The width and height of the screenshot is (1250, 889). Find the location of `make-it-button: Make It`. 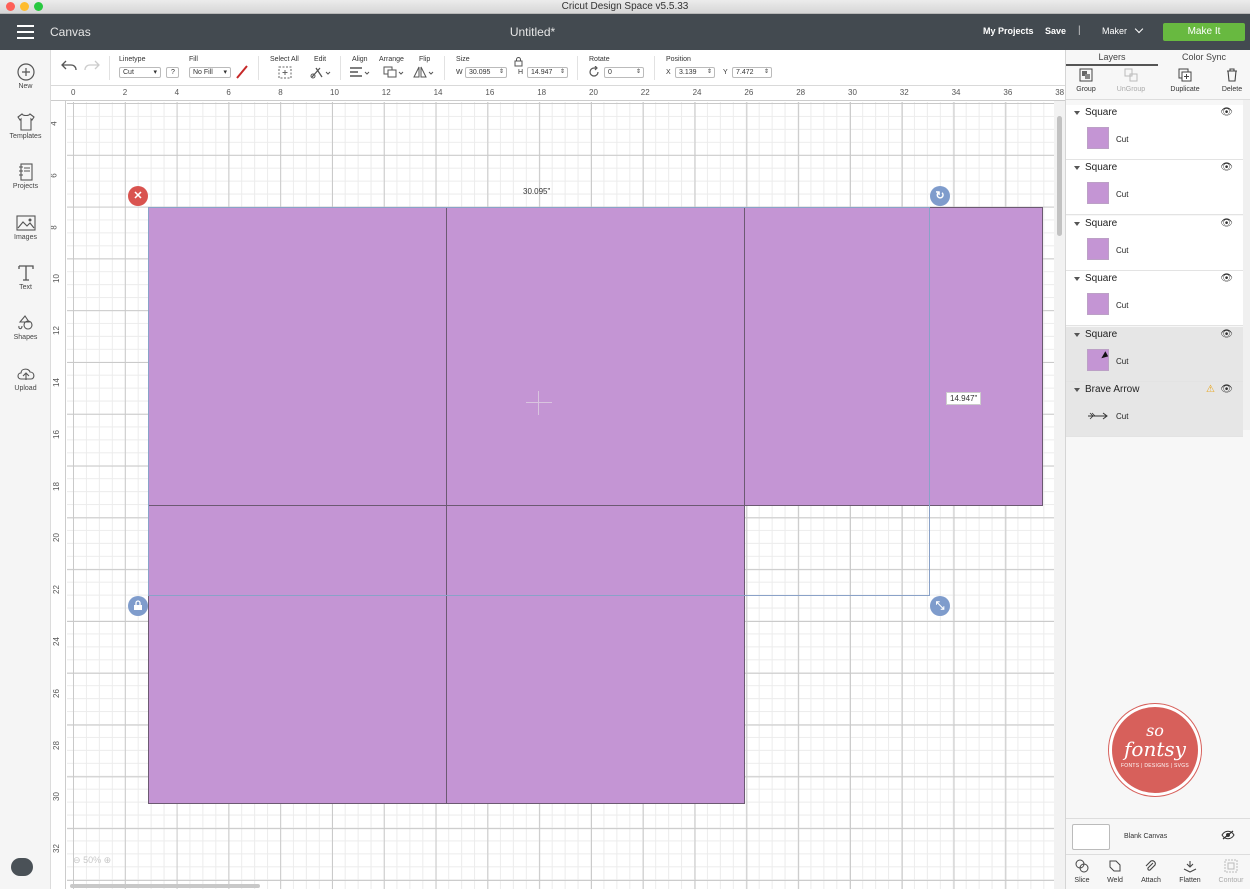

make-it-button: Make It is located at coordinates (1204, 32).